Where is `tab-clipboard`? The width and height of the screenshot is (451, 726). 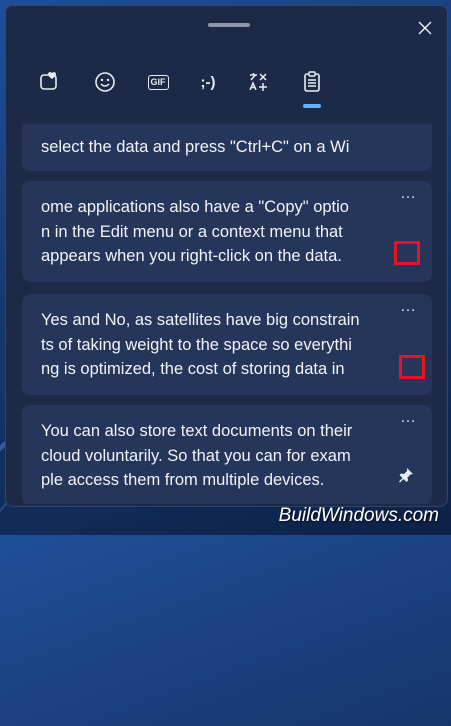 tab-clipboard is located at coordinates (312, 82).